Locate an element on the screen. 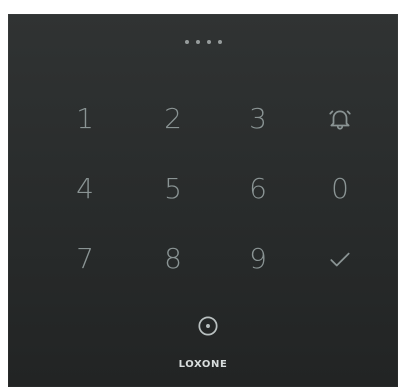 The image size is (403, 387). key-7-label: 7 is located at coordinates (85, 258).